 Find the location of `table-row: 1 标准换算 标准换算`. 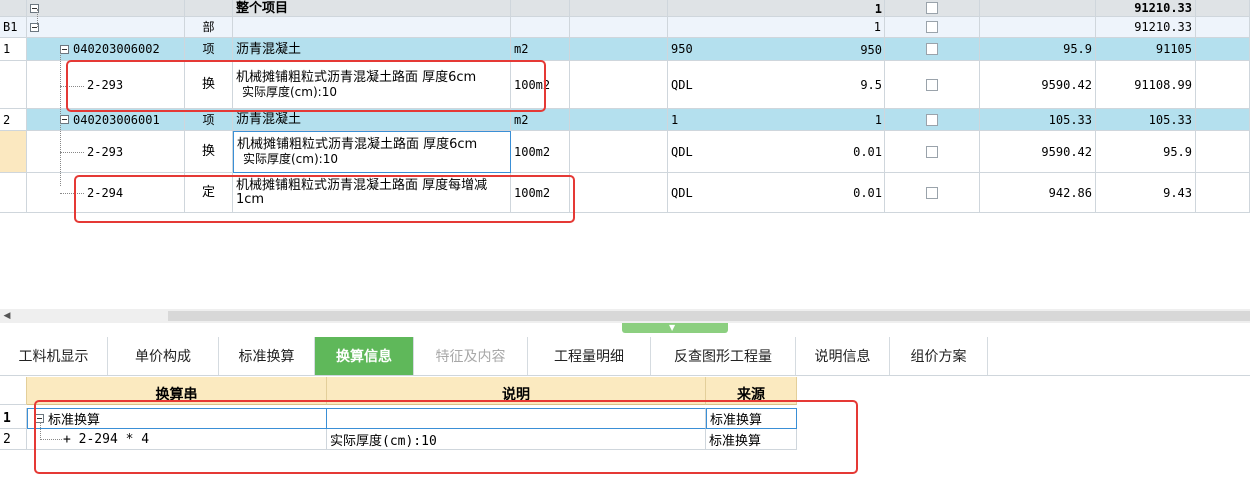

table-row: 1 标准换算 标准换算 is located at coordinates (398, 418).